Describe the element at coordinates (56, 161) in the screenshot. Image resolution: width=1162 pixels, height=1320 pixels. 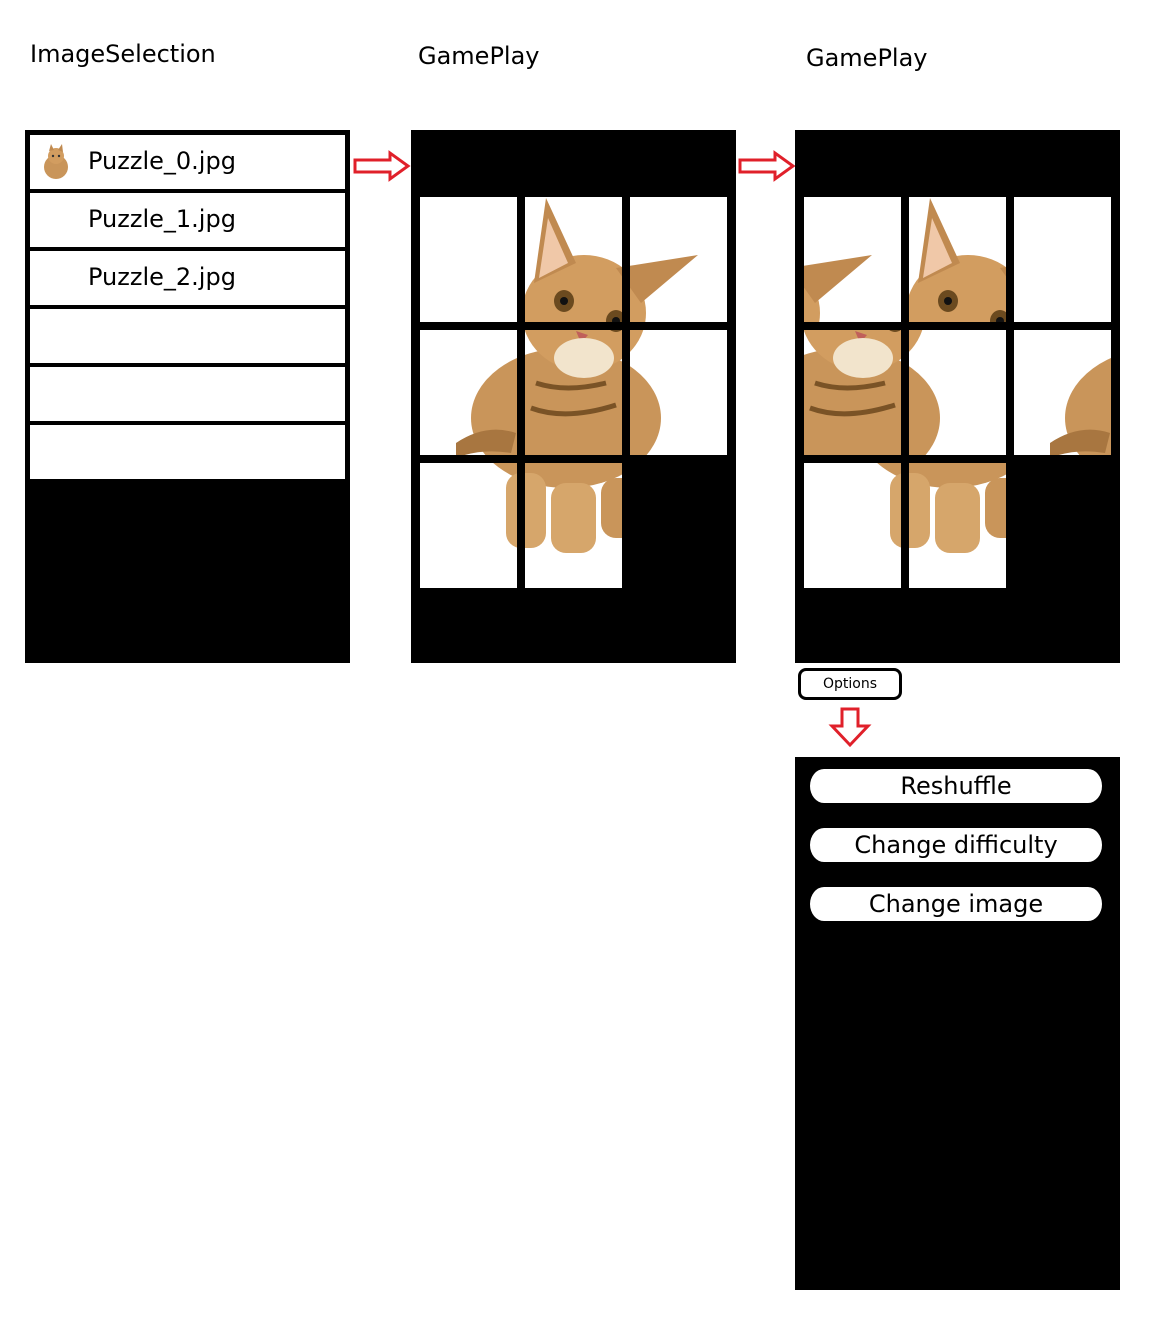
I see `kitten-thumbnail-icon` at that location.